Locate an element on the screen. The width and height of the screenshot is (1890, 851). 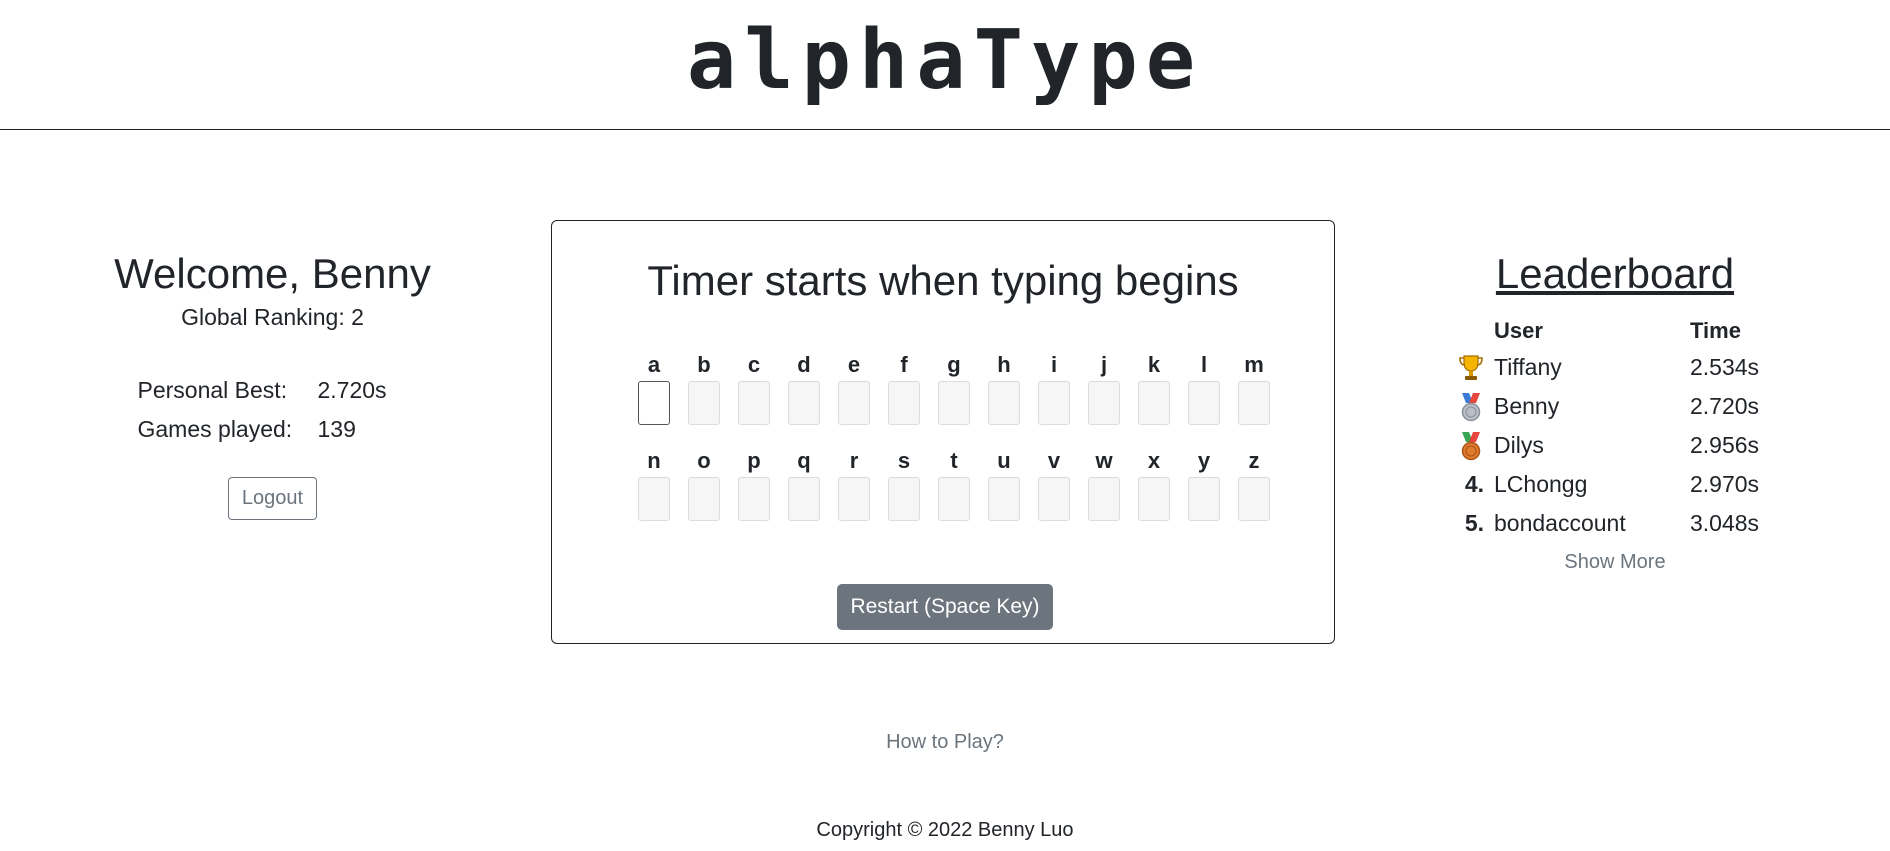
stats-table: Personal Best: 2.720s Games played: 139 is located at coordinates (273, 410).